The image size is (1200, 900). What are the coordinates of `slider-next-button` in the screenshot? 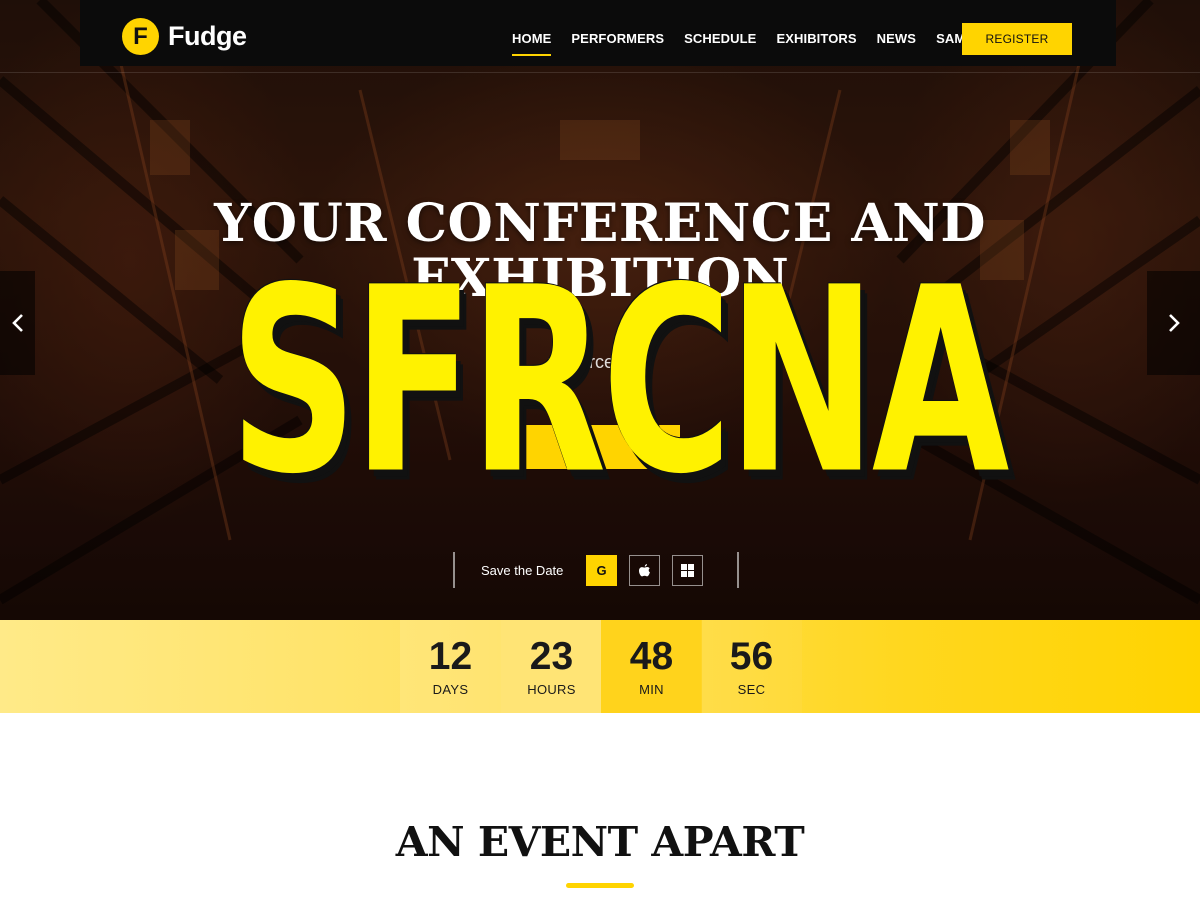 It's located at (1173, 323).